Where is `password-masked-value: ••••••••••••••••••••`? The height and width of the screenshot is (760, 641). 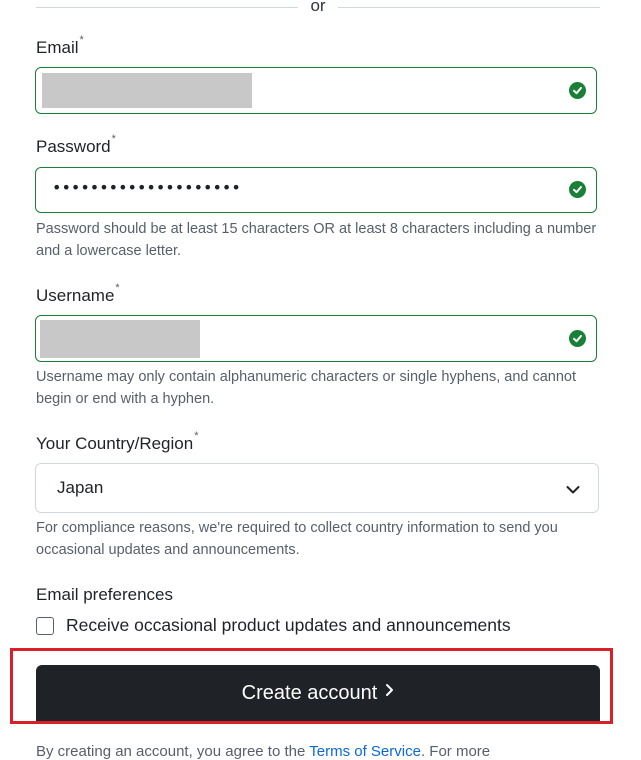
password-masked-value: •••••••••••••••••••• is located at coordinates (146, 187).